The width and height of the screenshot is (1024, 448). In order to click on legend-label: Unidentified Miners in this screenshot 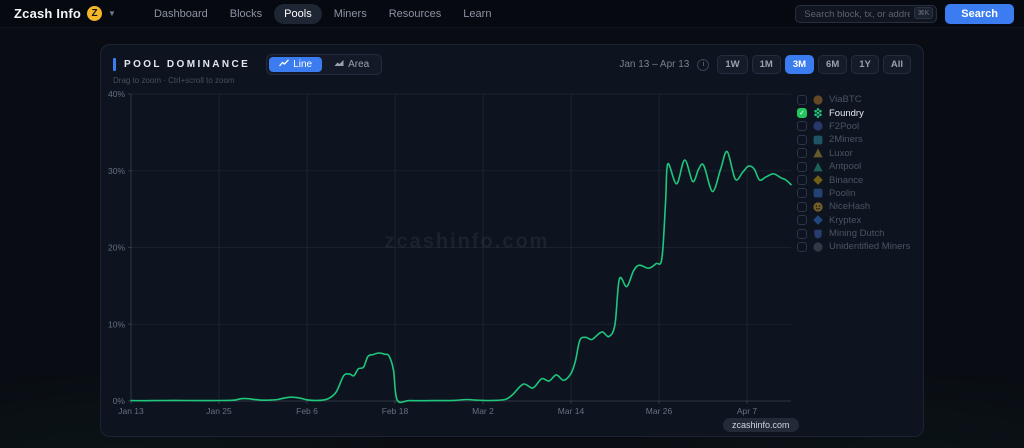, I will do `click(870, 247)`.